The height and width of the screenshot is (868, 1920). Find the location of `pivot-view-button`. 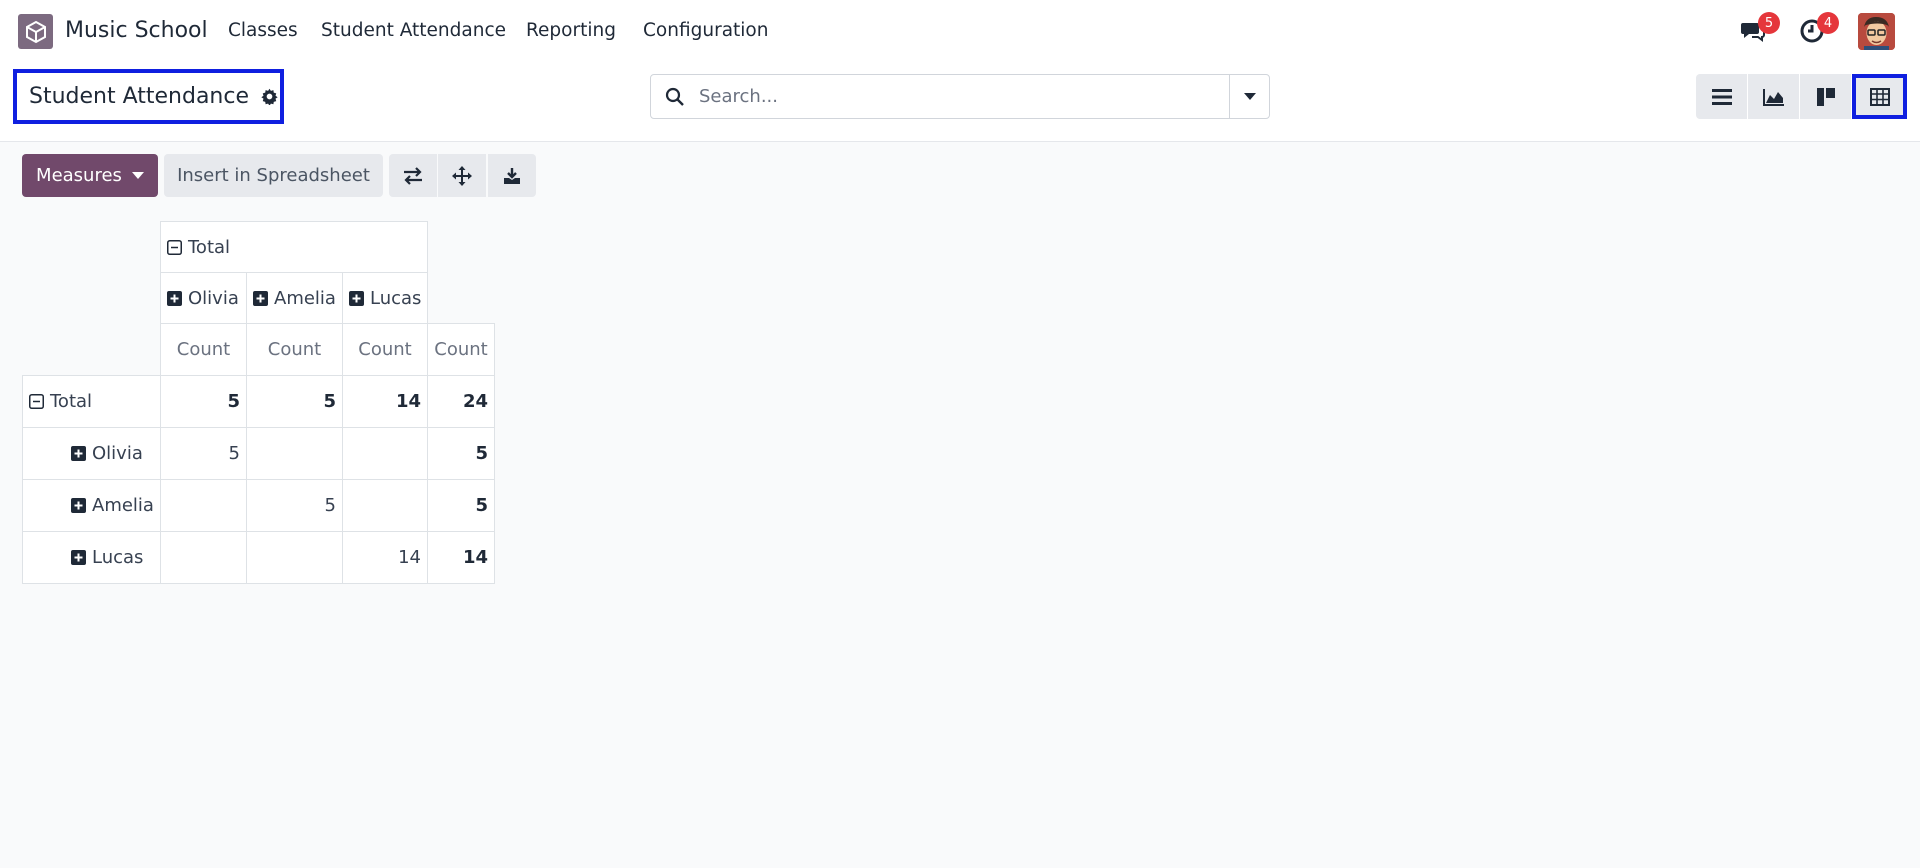

pivot-view-button is located at coordinates (1879, 96).